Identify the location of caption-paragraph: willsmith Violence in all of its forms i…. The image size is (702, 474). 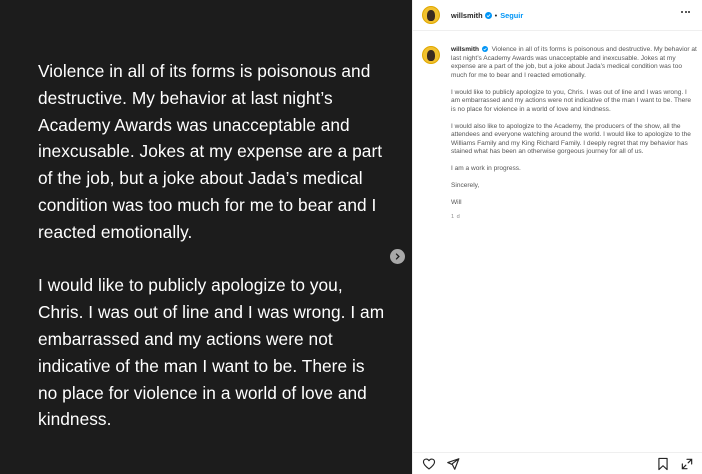
(574, 63).